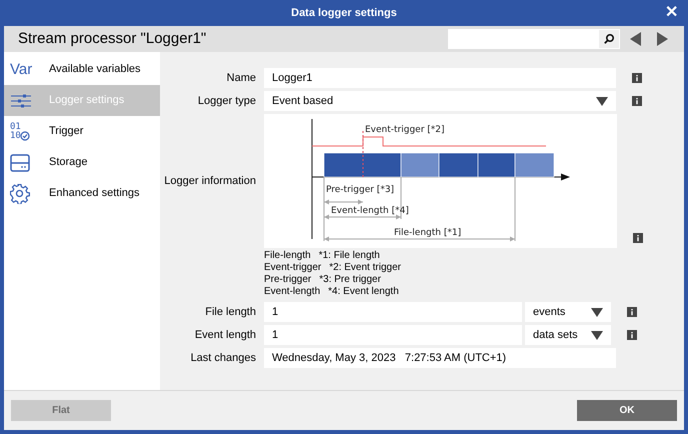 The height and width of the screenshot is (434, 688). I want to click on search-icon, so click(609, 39).